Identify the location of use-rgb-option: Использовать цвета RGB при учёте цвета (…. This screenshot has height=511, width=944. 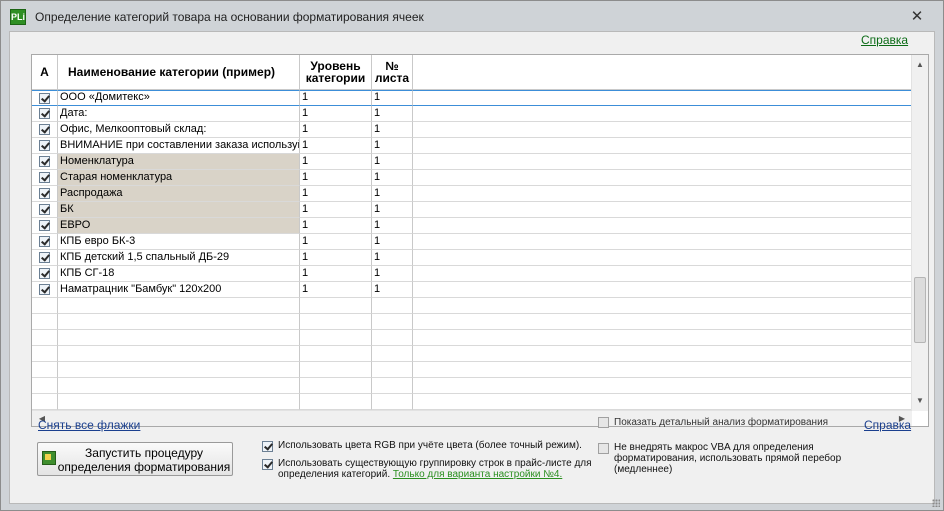
(422, 446).